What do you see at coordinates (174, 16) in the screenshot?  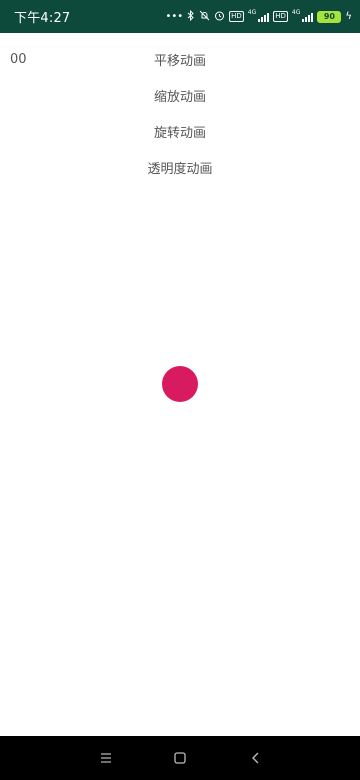 I see `more-dots-icon: •••` at bounding box center [174, 16].